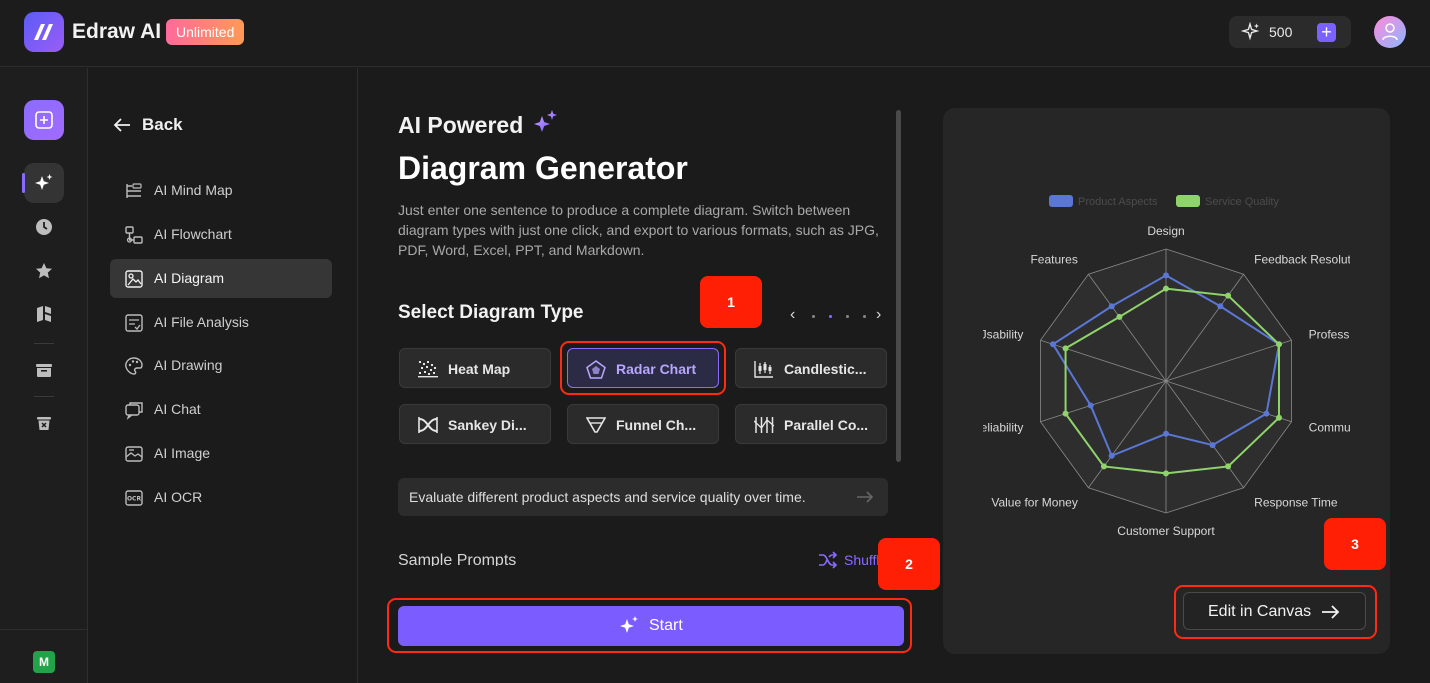 Image resolution: width=1430 pixels, height=683 pixels. Describe the element at coordinates (162, 124) in the screenshot. I see `back-label: Back` at that location.